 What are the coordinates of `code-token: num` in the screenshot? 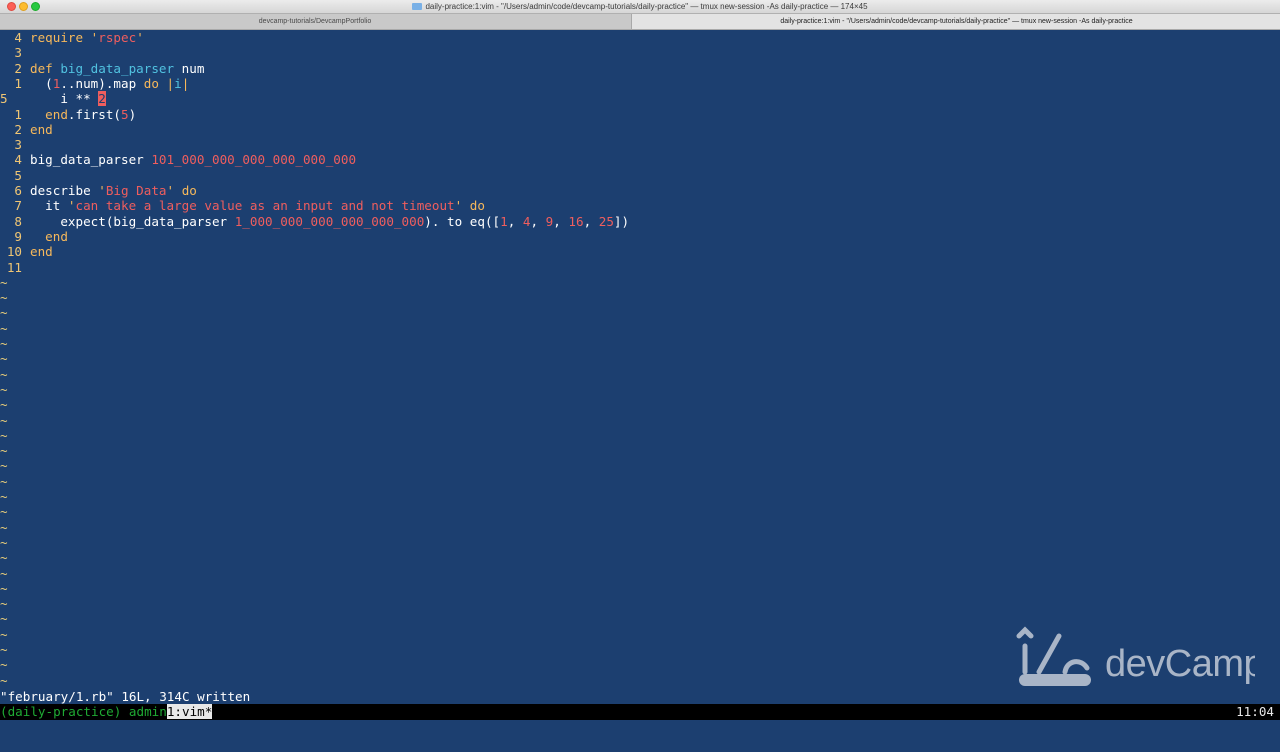 It's located at (189, 68).